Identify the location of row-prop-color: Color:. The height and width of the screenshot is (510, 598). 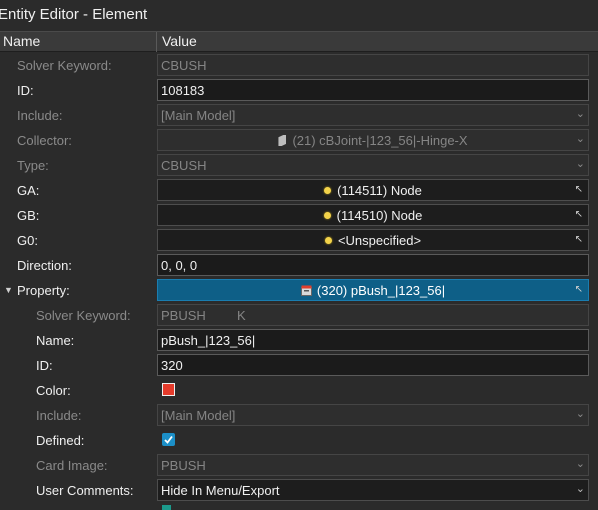
(299, 390).